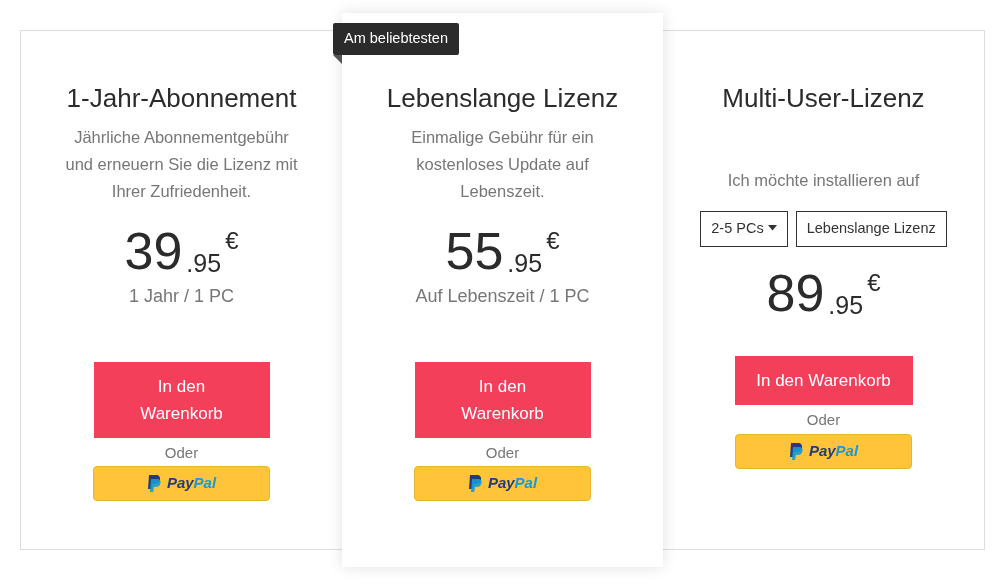 The height and width of the screenshot is (585, 1004). What do you see at coordinates (502, 296) in the screenshot?
I see `plan-term: Auf Lebenszeit / 1 PC` at bounding box center [502, 296].